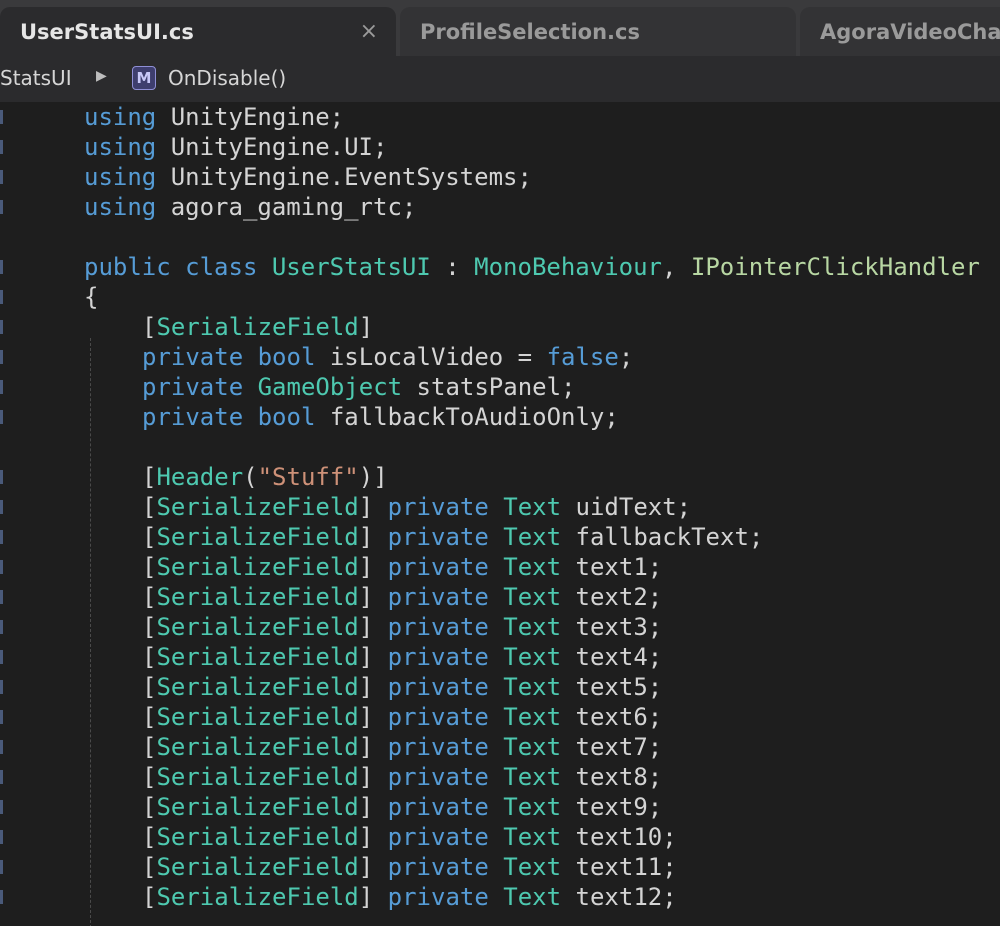 This screenshot has height=926, width=1000. Describe the element at coordinates (380, 417) in the screenshot. I see `code-line-field: private bool fallbackToAudioOnly;` at that location.